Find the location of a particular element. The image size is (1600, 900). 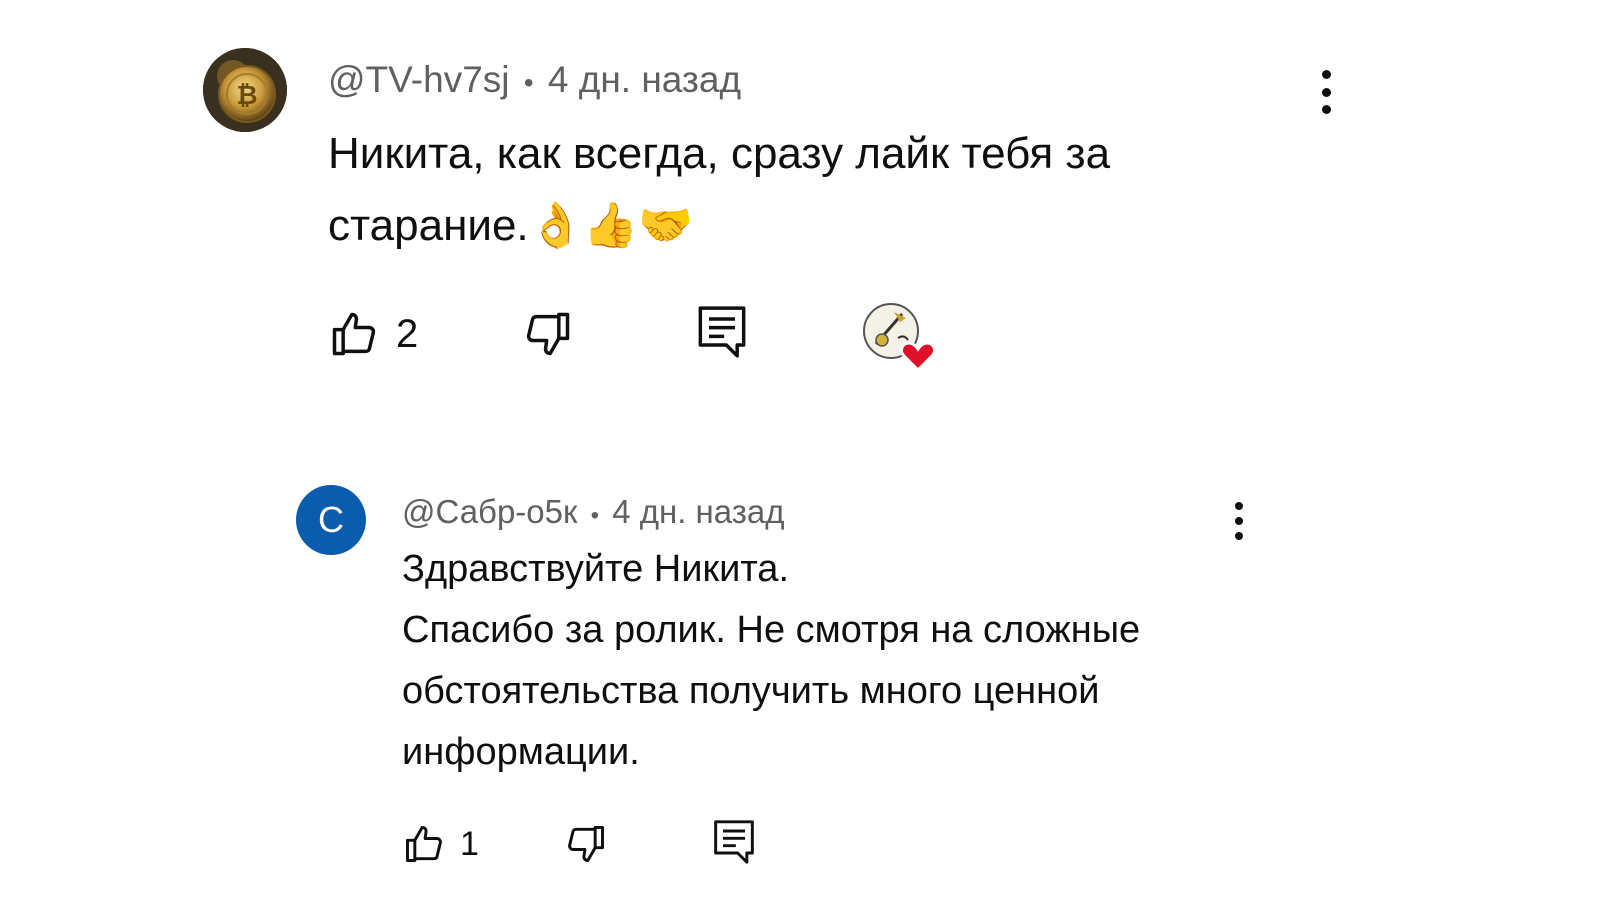

author-avatar: С is located at coordinates (331, 520).